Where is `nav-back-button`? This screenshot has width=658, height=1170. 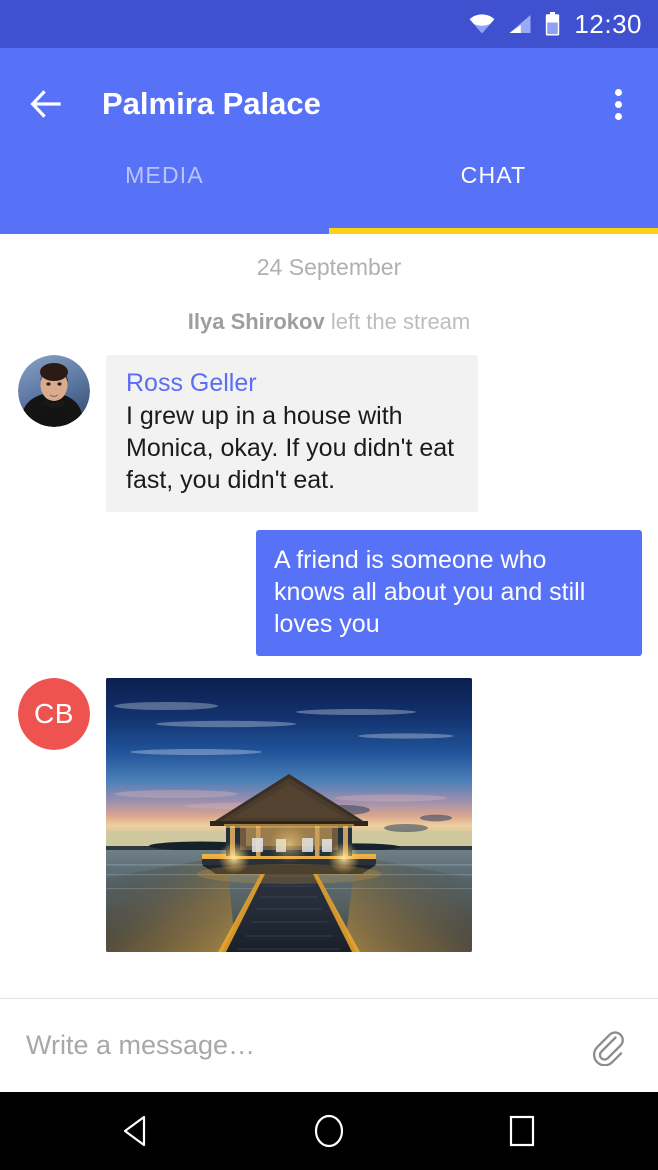 nav-back-button is located at coordinates (136, 1131).